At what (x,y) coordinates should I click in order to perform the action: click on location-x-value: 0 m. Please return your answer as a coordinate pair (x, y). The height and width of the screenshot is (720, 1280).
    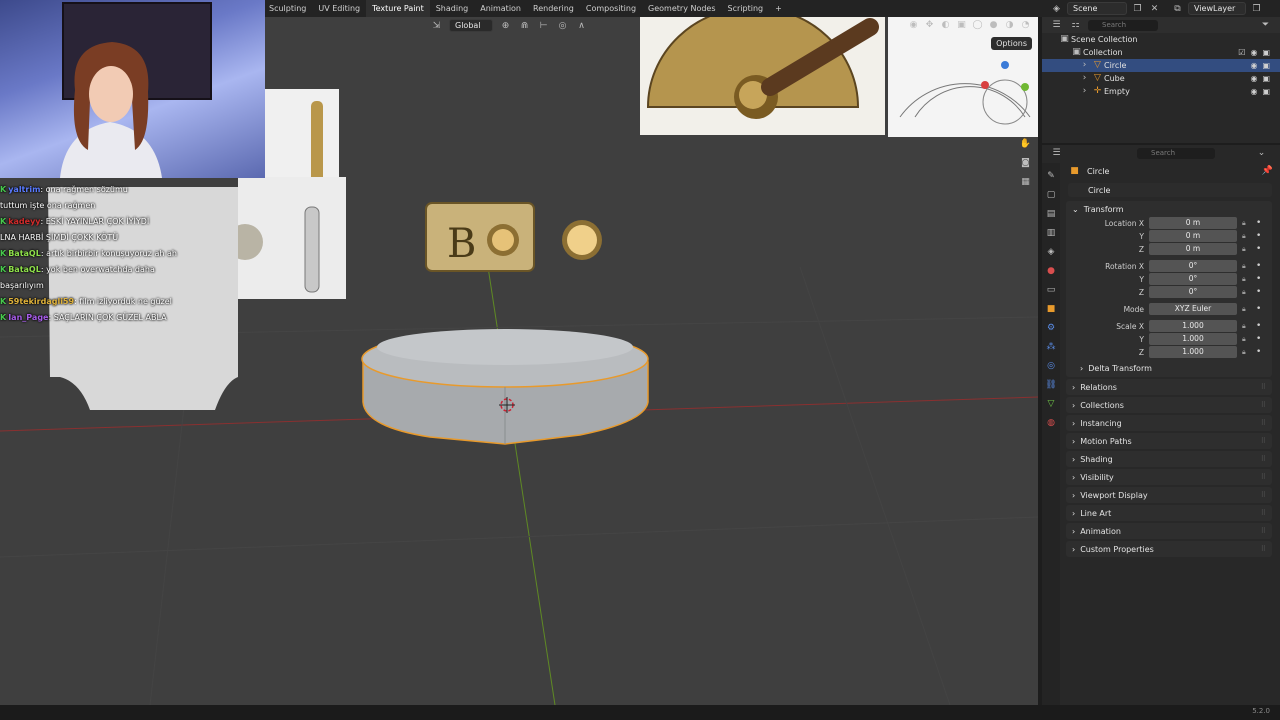
    Looking at the image, I should click on (1193, 223).